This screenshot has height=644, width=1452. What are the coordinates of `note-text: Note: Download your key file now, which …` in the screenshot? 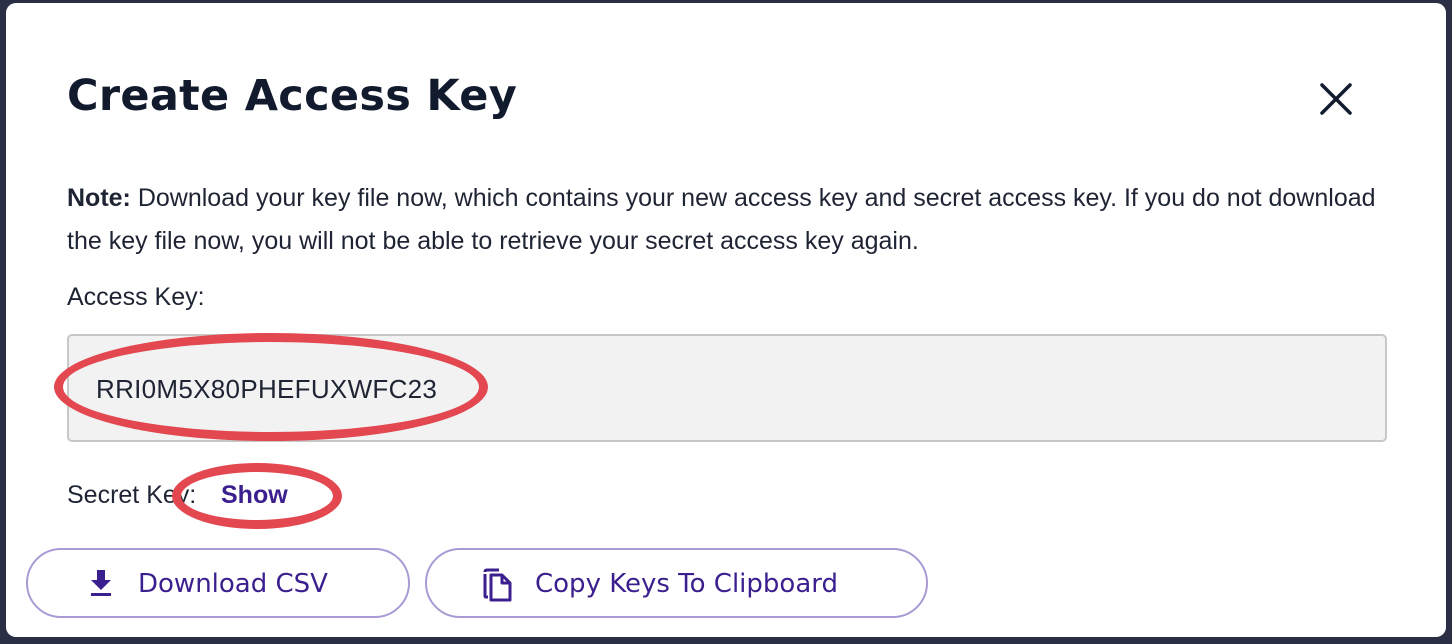 It's located at (727, 220).